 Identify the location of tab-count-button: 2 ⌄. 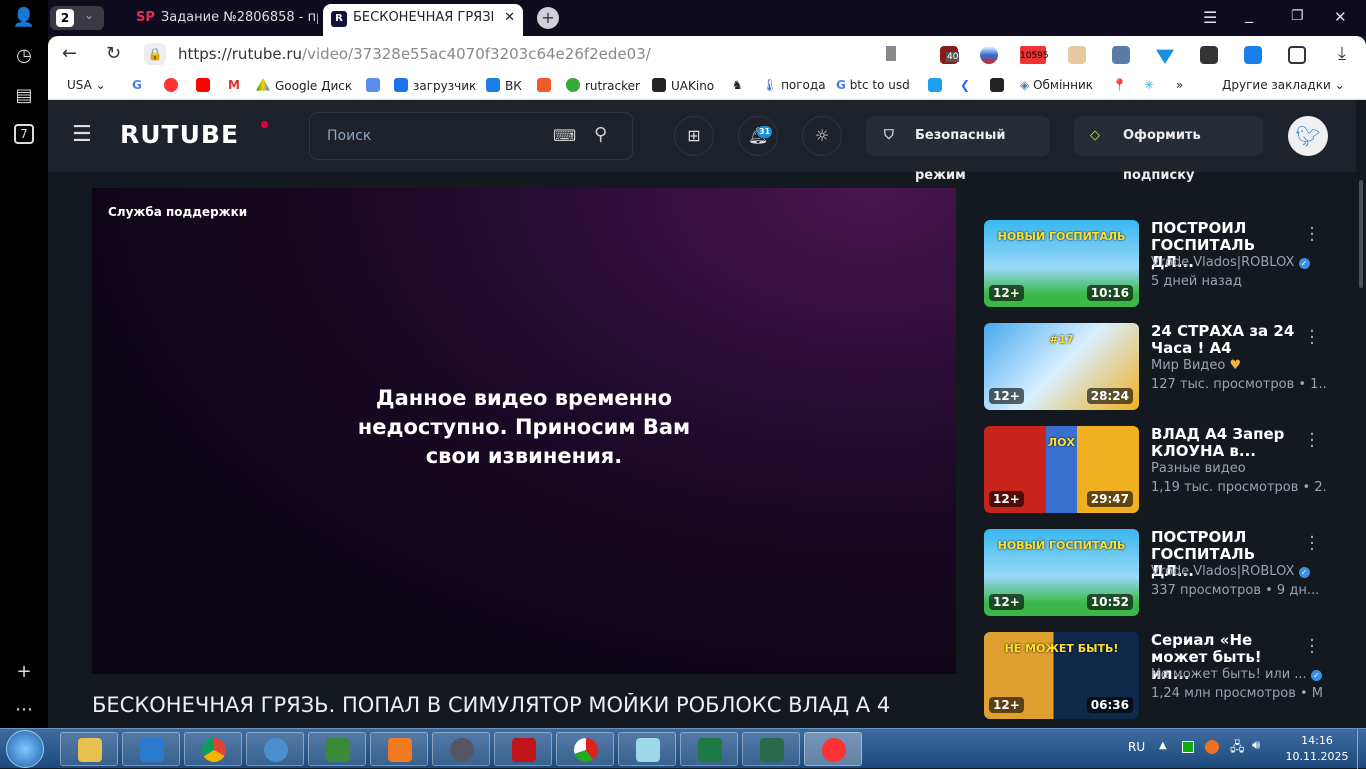
(77, 18).